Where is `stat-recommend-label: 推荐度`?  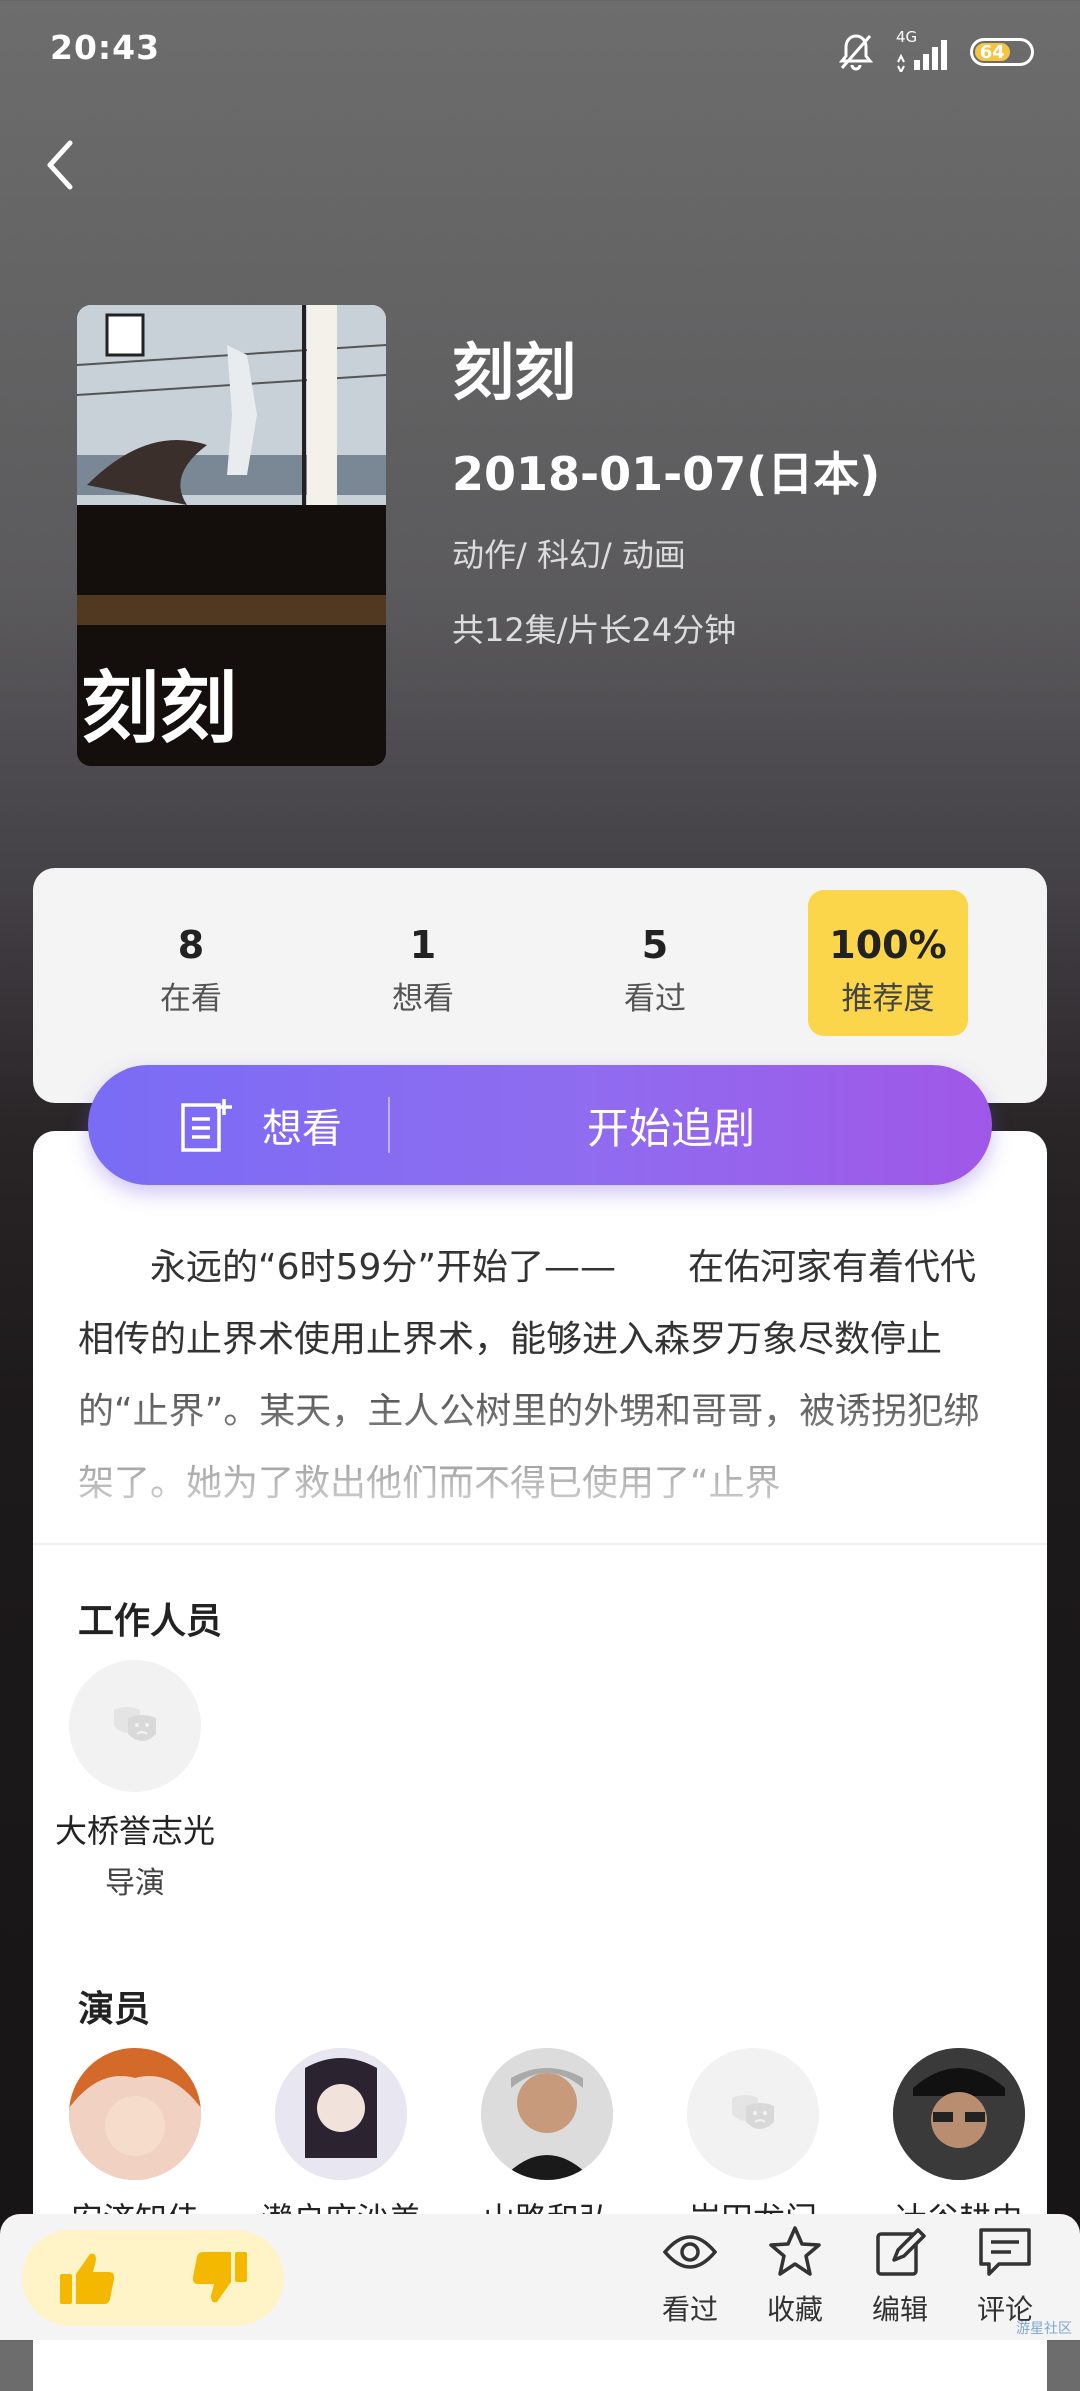 stat-recommend-label: 推荐度 is located at coordinates (888, 999).